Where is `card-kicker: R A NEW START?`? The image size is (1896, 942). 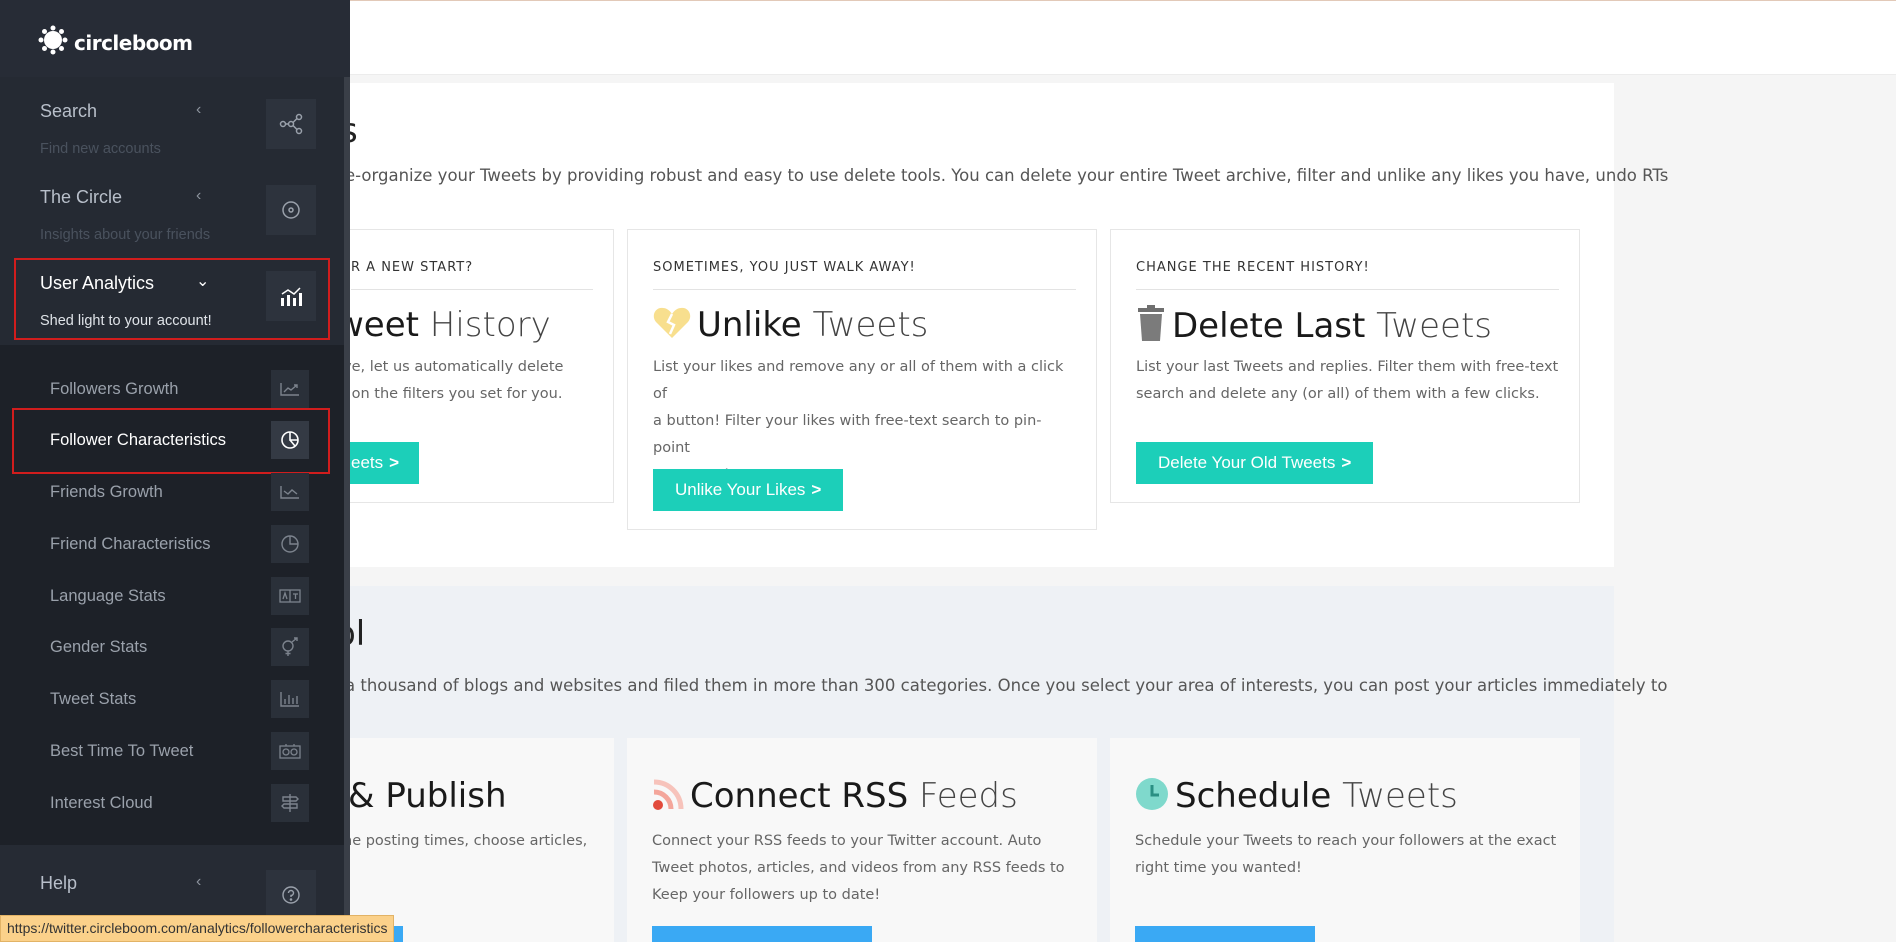 card-kicker: R A NEW START? is located at coordinates (412, 267).